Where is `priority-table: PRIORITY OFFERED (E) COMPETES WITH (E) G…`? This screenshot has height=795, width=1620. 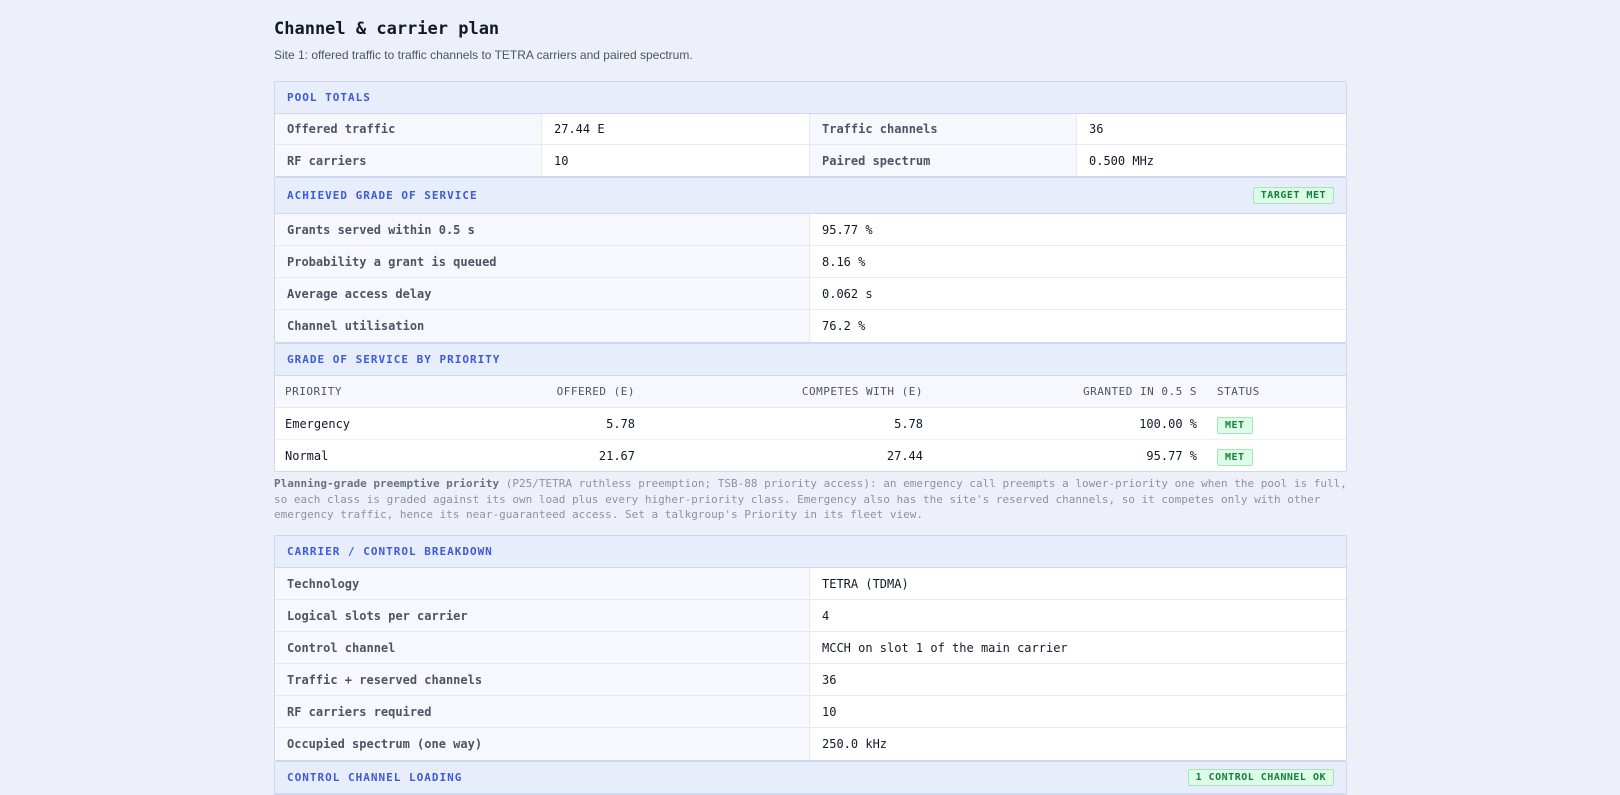 priority-table: PRIORITY OFFERED (E) COMPETES WITH (E) G… is located at coordinates (810, 423).